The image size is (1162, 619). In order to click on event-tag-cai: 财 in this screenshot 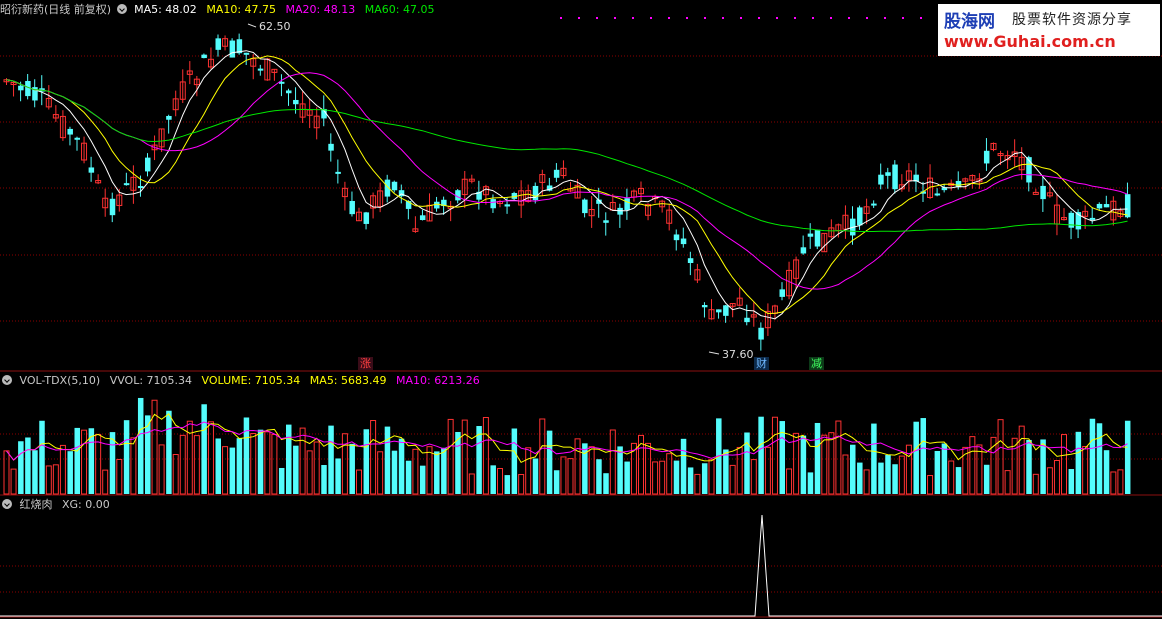, I will do `click(761, 363)`.